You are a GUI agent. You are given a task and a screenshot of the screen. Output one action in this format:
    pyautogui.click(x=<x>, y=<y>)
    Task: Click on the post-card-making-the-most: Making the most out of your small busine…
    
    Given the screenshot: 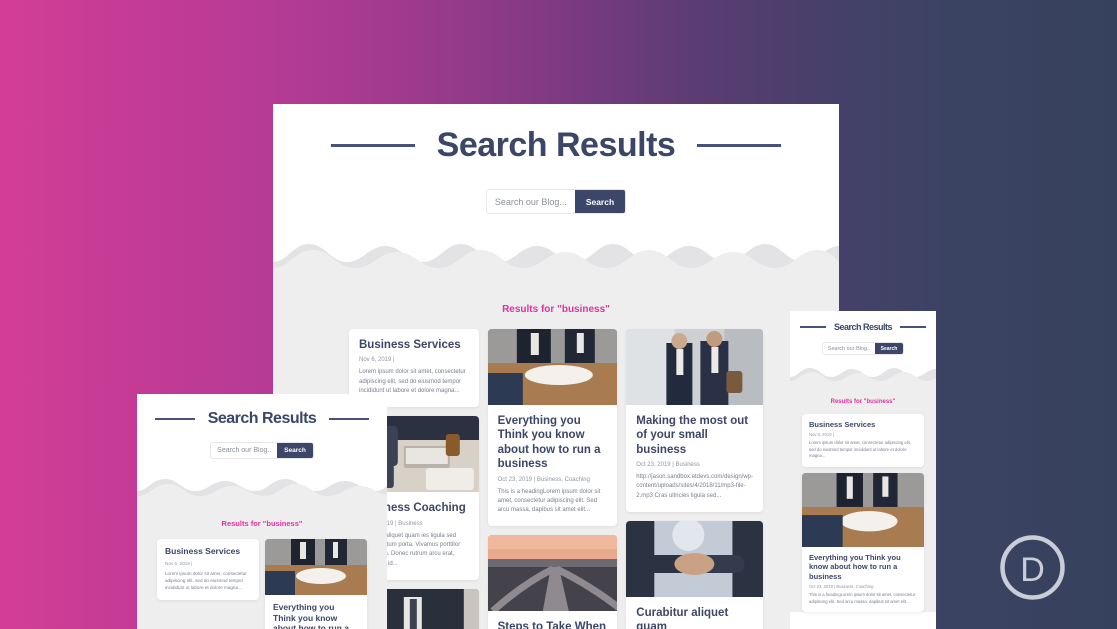 What is the action you would take?
    pyautogui.click(x=695, y=421)
    